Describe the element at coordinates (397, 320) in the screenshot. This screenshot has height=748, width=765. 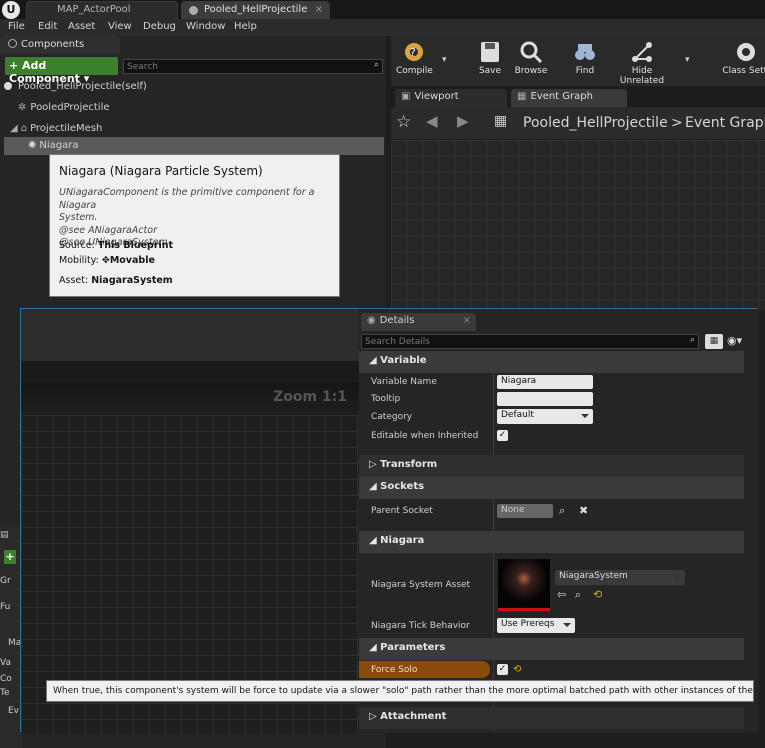
I see `tab-label: Details` at that location.